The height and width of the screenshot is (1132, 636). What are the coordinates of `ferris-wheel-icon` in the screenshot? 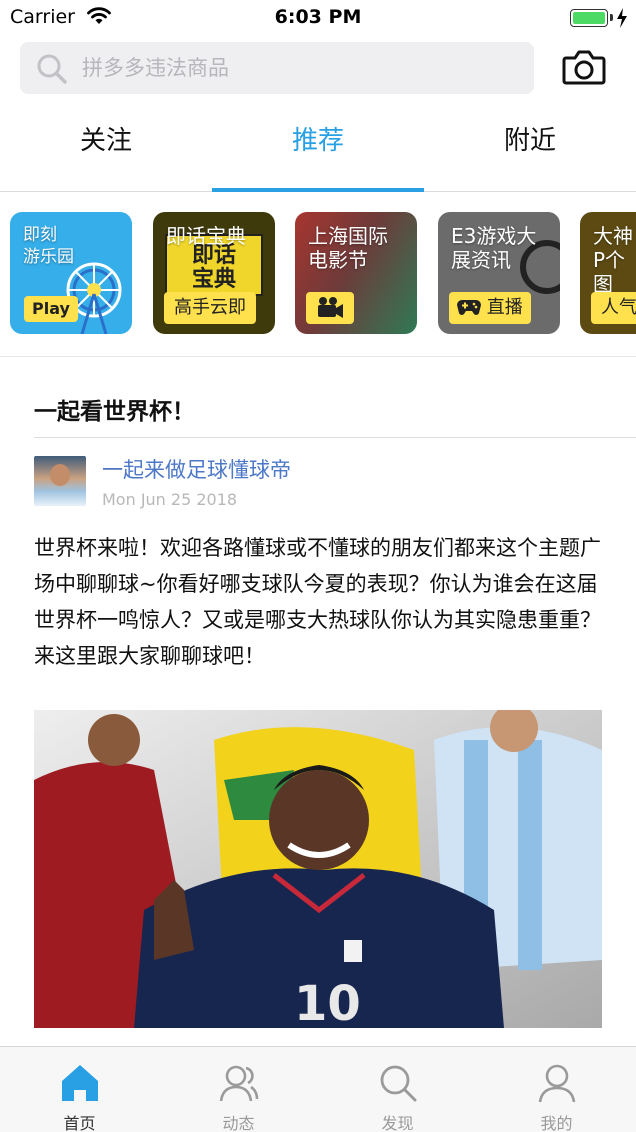 It's located at (94, 298).